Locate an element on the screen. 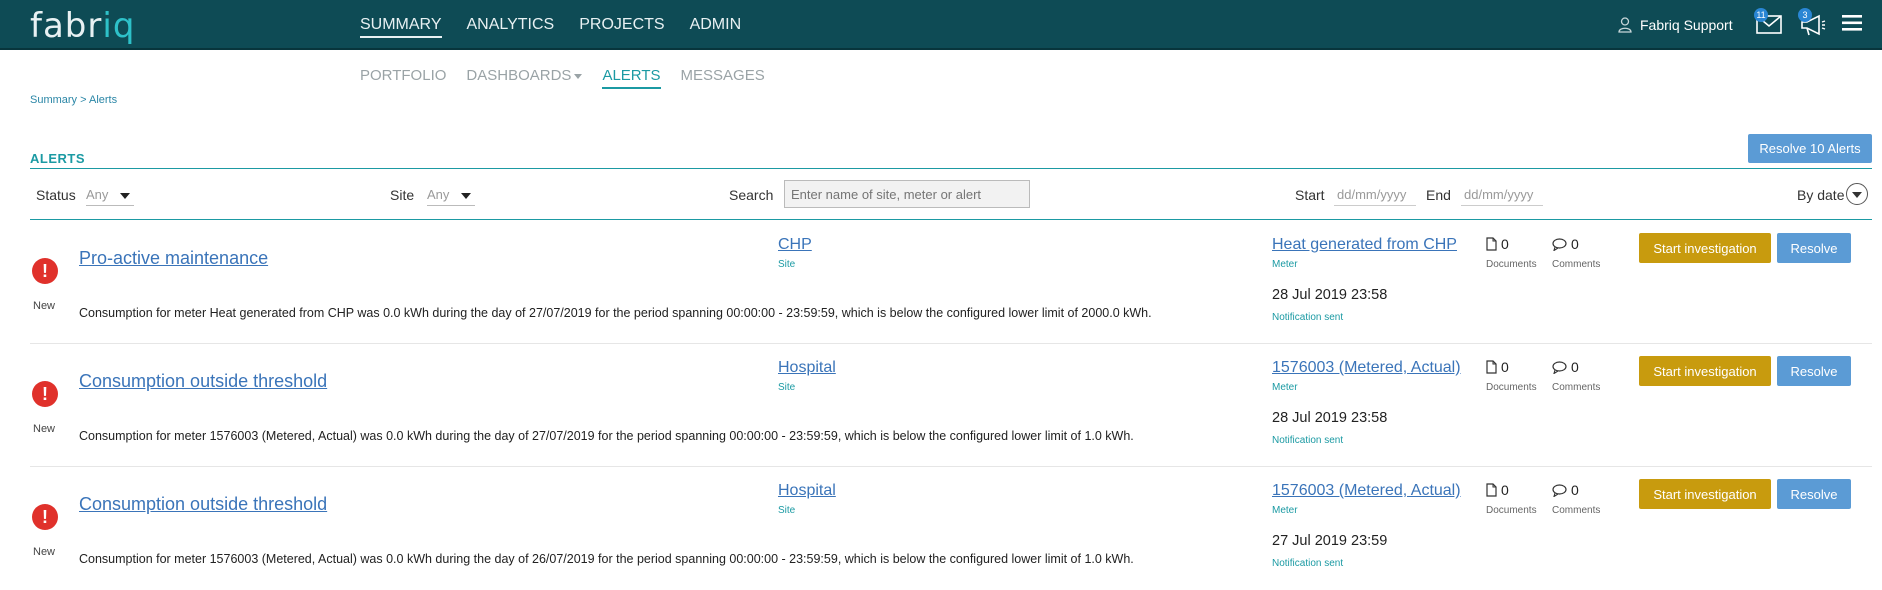 This screenshot has height=590, width=1882. announcements-badge: 3 is located at coordinates (1805, 15).